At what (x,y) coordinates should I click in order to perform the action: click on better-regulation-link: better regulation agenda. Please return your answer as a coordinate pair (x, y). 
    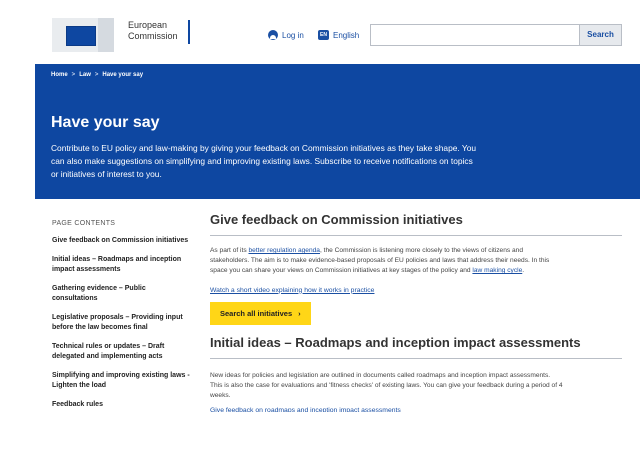
    Looking at the image, I should click on (284, 250).